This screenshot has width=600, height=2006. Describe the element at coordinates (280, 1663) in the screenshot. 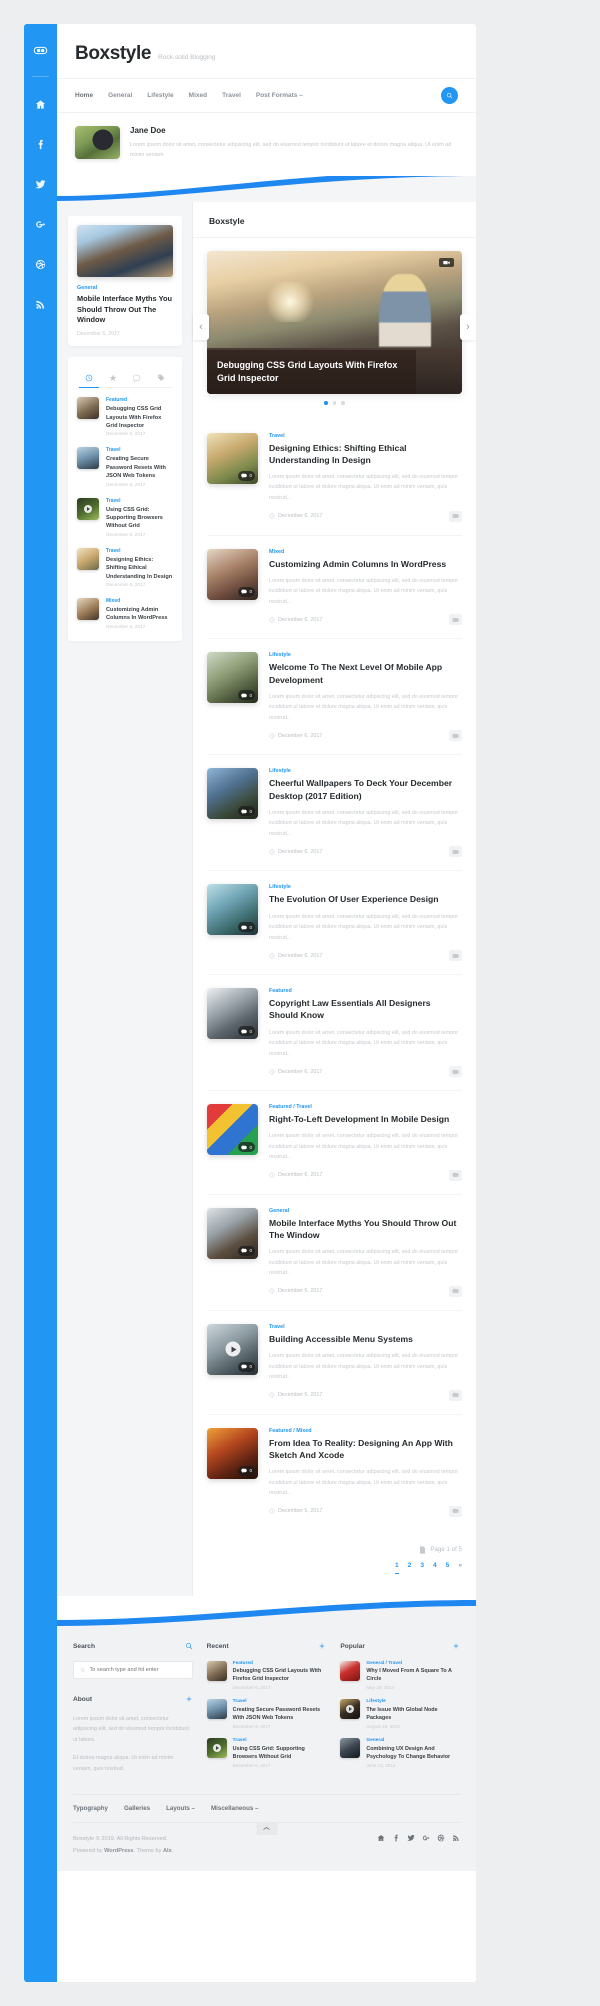

I see `list-item-category: Featured` at that location.